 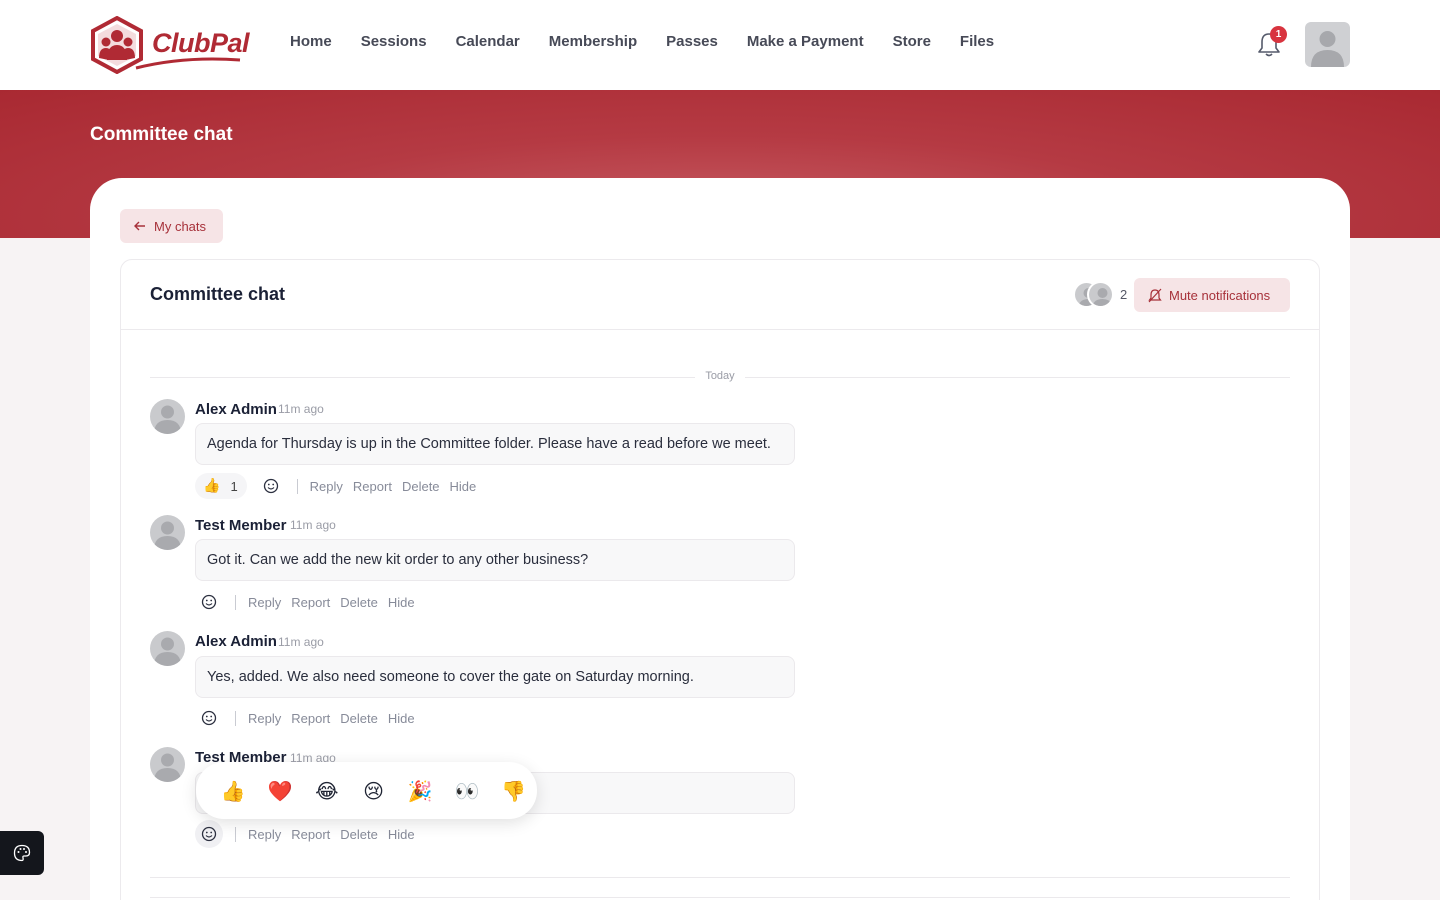 I want to click on reaction-pill: 👍 1, so click(x=221, y=486).